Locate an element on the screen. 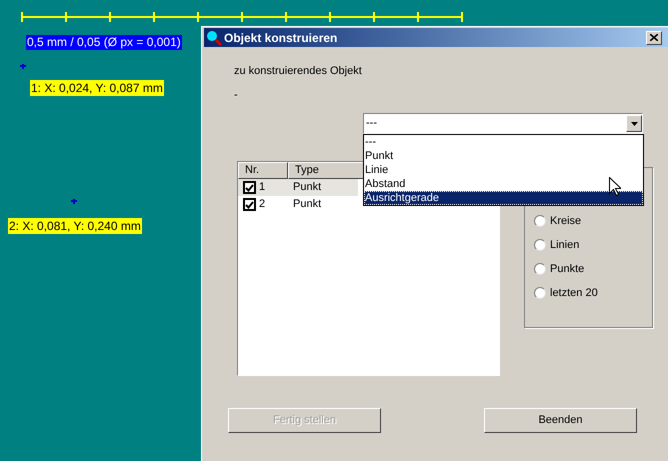 Image resolution: width=668 pixels, height=461 pixels. dialog-button: Beenden is located at coordinates (560, 420).